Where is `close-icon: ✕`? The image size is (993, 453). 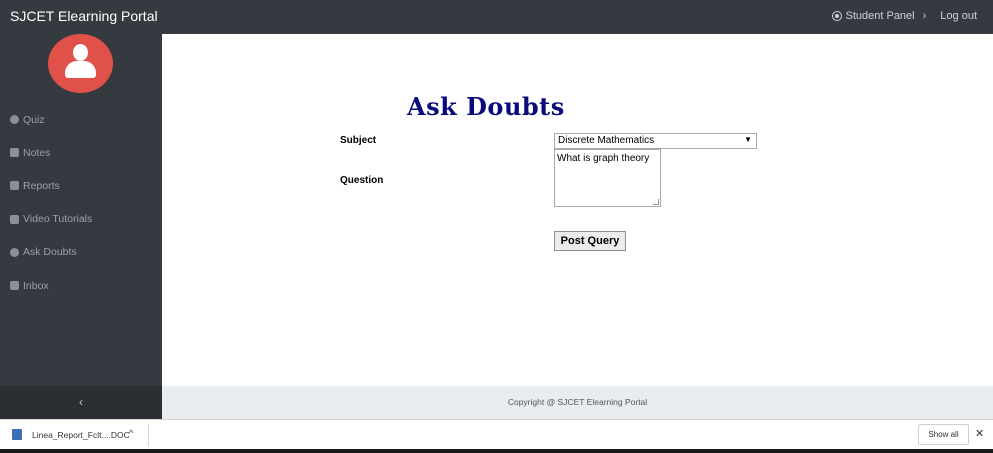 close-icon: ✕ is located at coordinates (979, 433).